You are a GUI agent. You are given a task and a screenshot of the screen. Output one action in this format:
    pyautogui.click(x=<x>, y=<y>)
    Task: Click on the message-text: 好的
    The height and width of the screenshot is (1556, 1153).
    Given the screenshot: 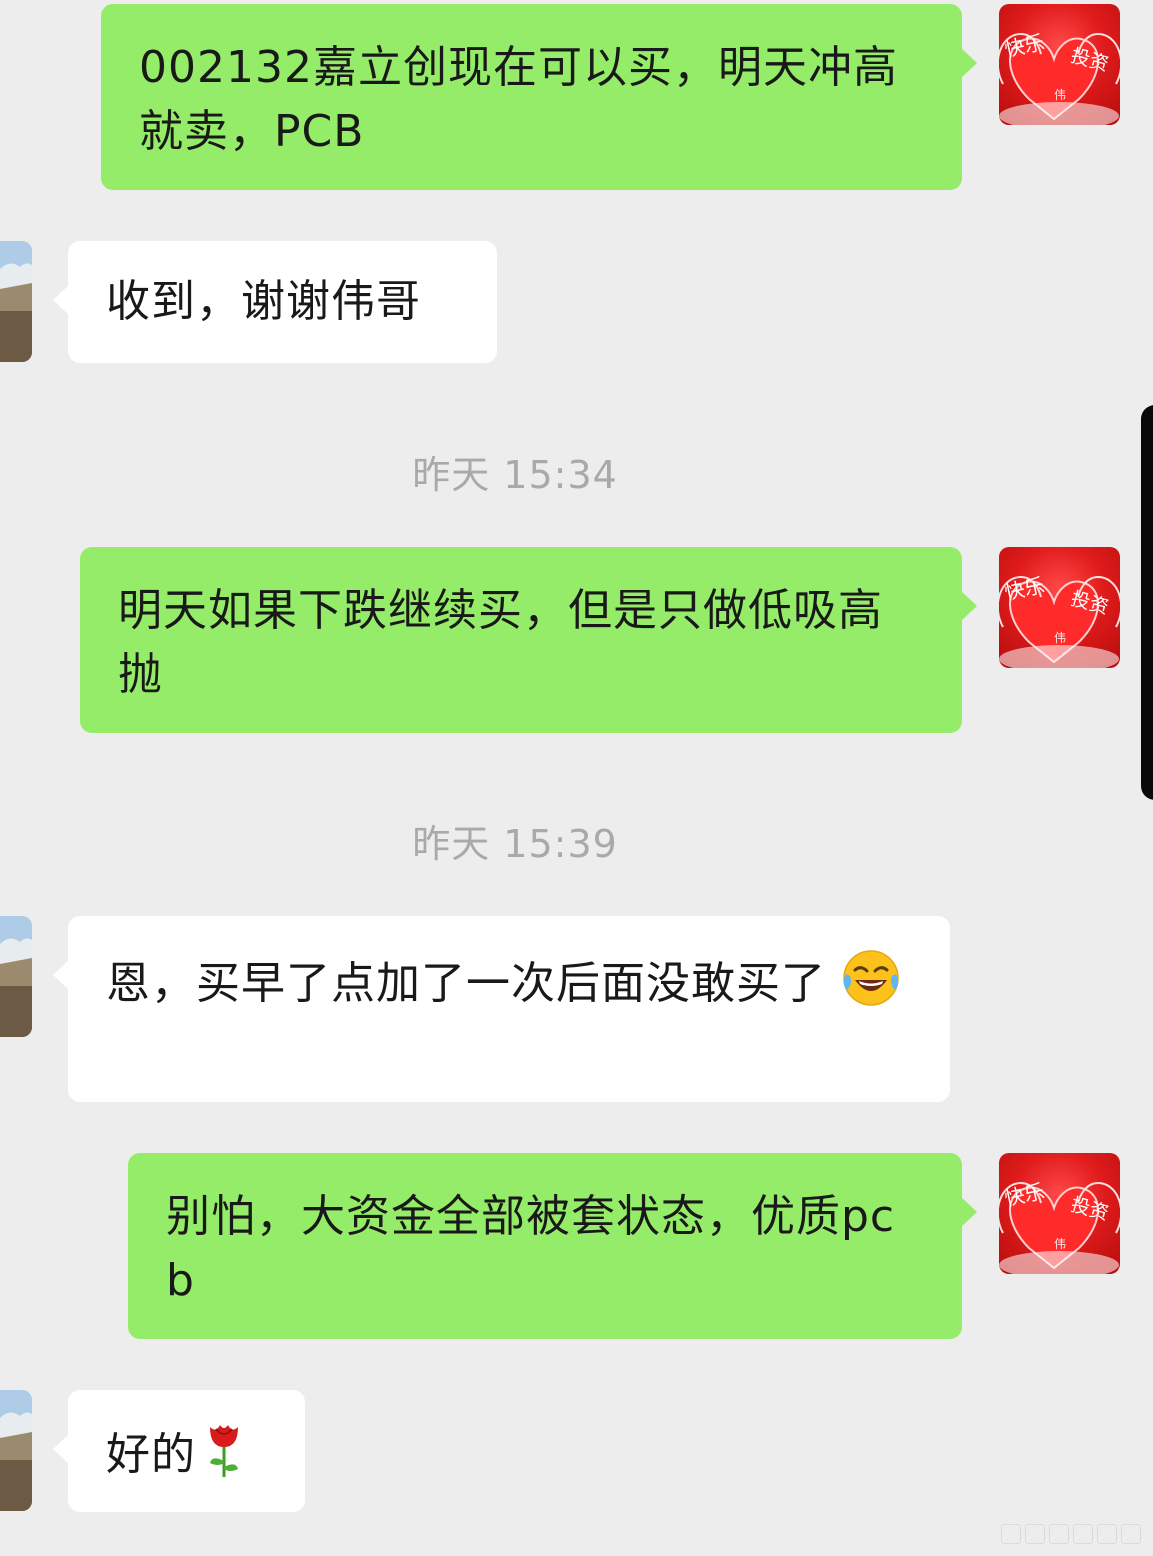 What is the action you would take?
    pyautogui.click(x=151, y=1454)
    